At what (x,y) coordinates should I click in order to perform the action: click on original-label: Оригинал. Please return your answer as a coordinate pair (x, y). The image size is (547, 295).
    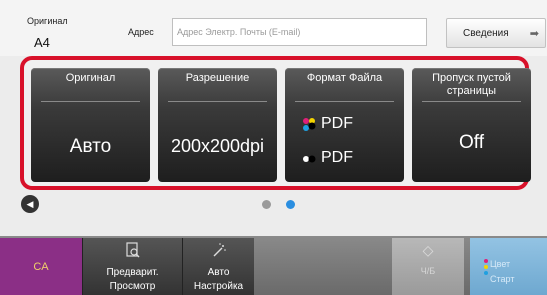
    Looking at the image, I should click on (47, 21).